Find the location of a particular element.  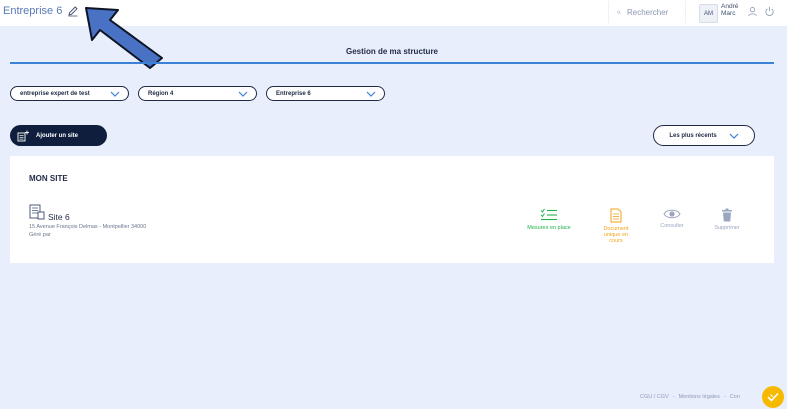

delete-action: Supprimer is located at coordinates (727, 219).